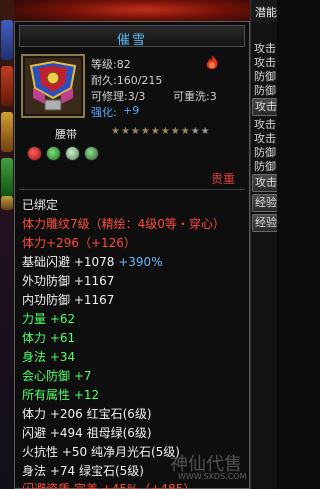 The image size is (320, 489). What do you see at coordinates (57, 376) in the screenshot?
I see `attribute-line: 会心防御 +7` at bounding box center [57, 376].